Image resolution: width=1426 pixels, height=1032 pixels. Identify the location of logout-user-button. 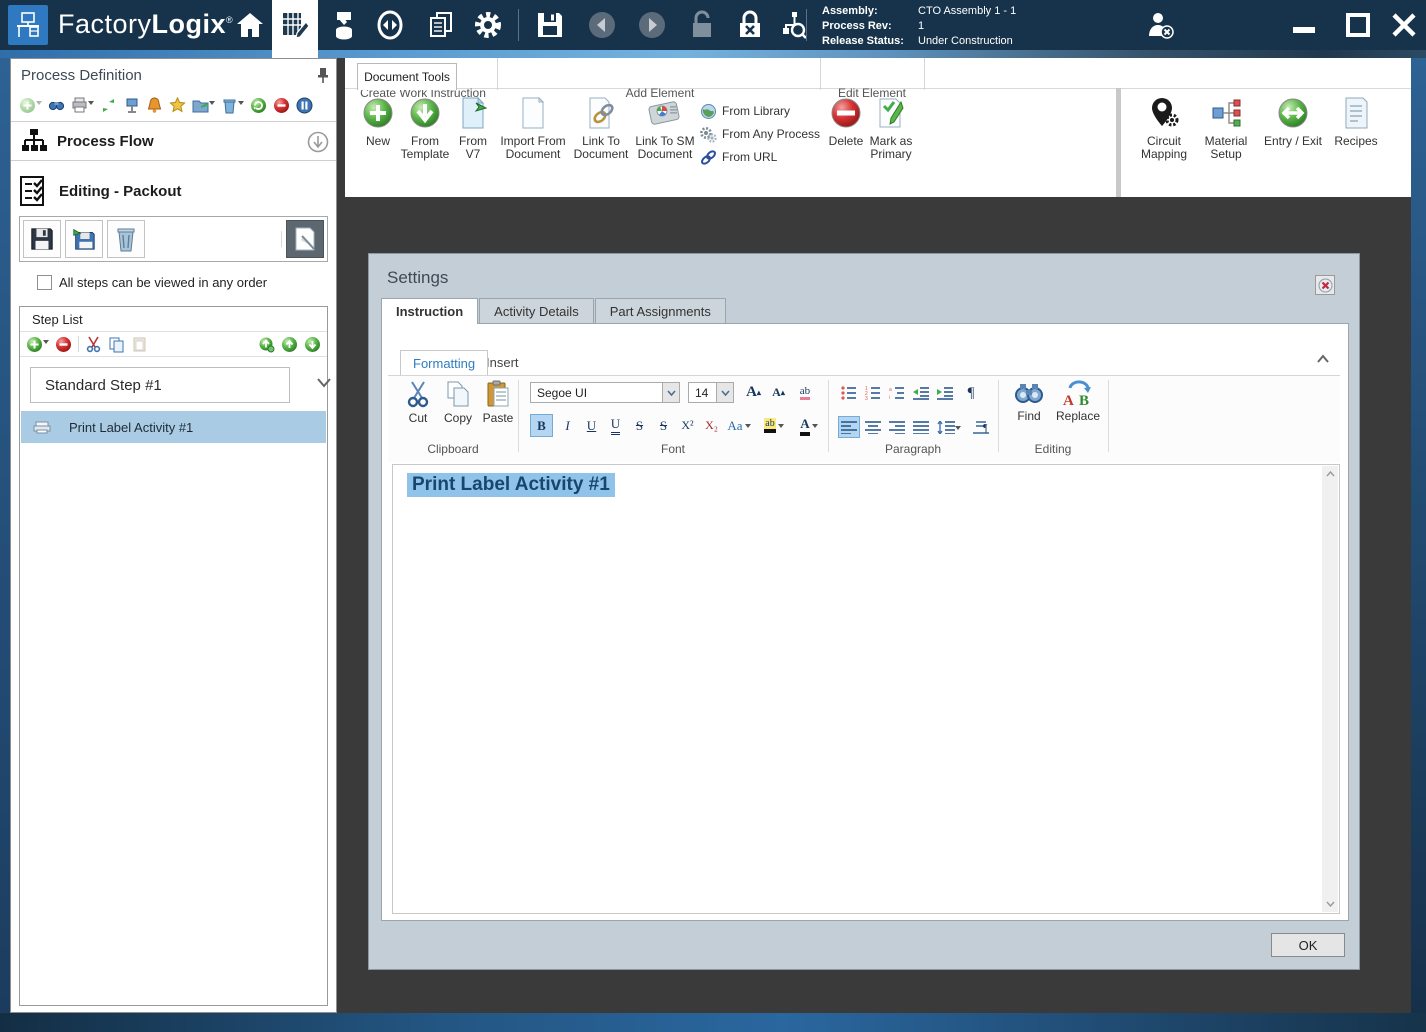
(1160, 25).